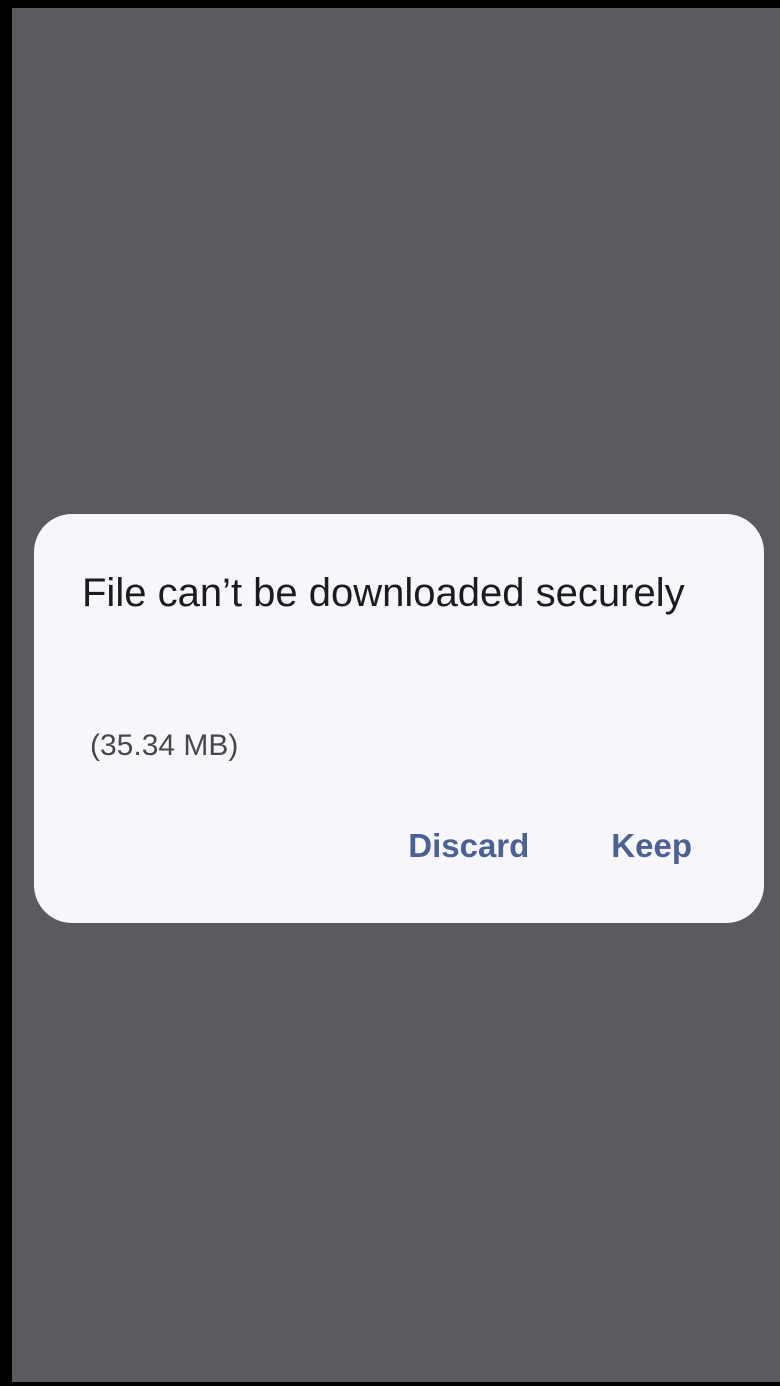  I want to click on file-size-label: (35.34 MB), so click(164, 745).